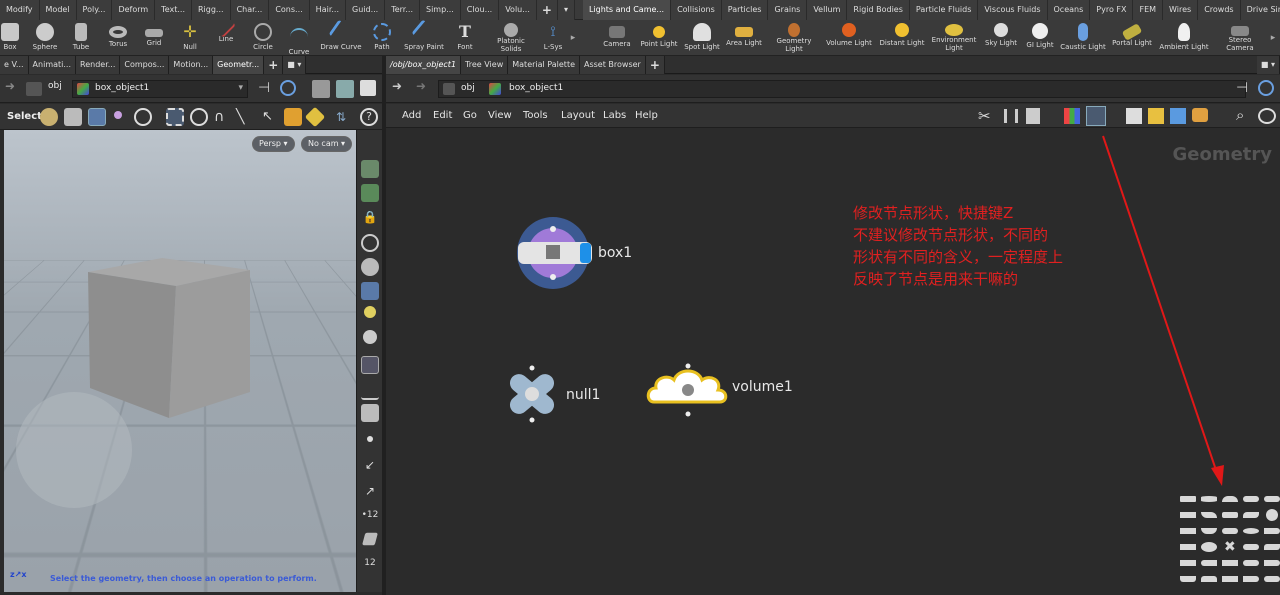 The width and height of the screenshot is (1280, 595). What do you see at coordinates (745, 10) in the screenshot?
I see `shelf-tab: Particles` at bounding box center [745, 10].